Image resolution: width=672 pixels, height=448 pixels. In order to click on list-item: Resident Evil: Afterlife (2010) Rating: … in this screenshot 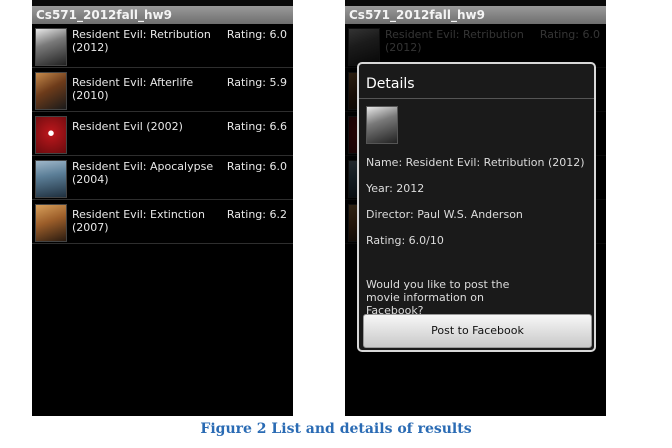, I will do `click(162, 90)`.